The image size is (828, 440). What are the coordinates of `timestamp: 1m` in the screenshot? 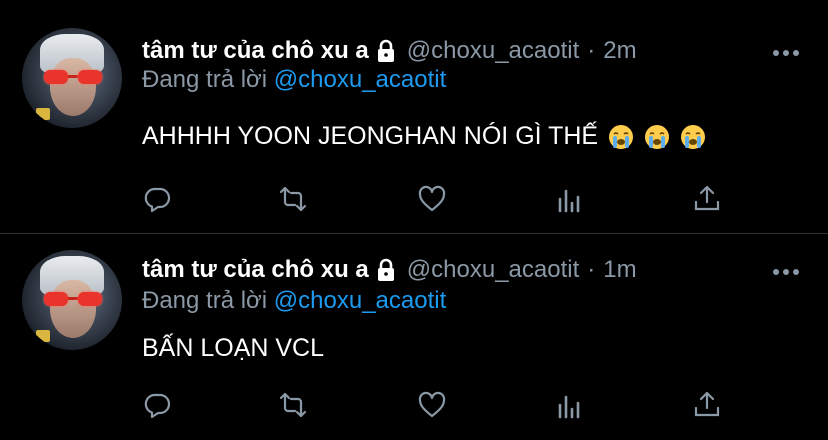 It's located at (619, 270).